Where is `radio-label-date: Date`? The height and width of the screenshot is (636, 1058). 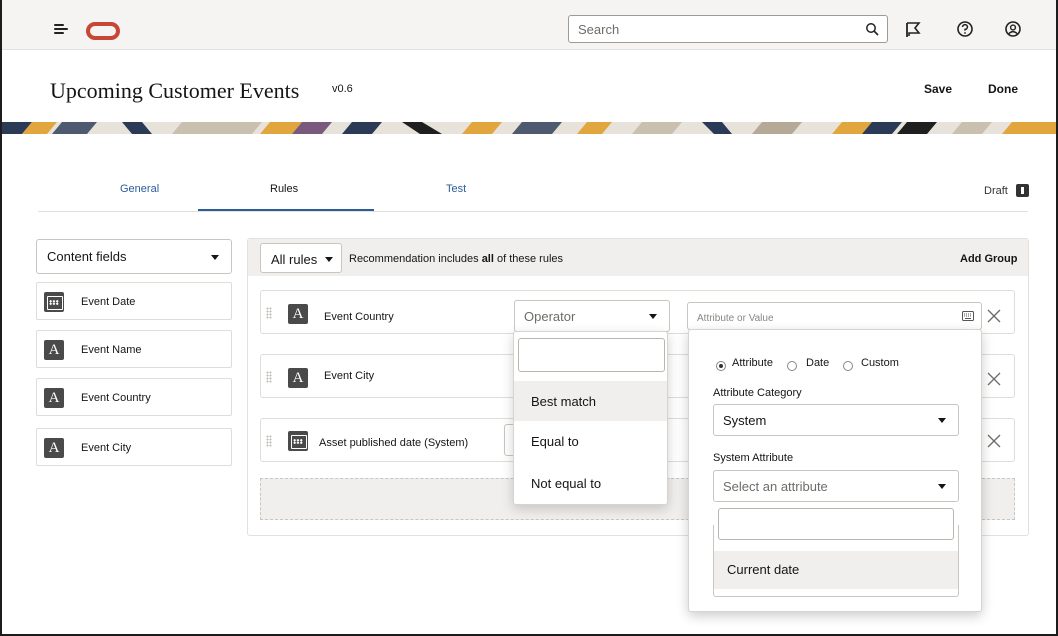 radio-label-date: Date is located at coordinates (818, 363).